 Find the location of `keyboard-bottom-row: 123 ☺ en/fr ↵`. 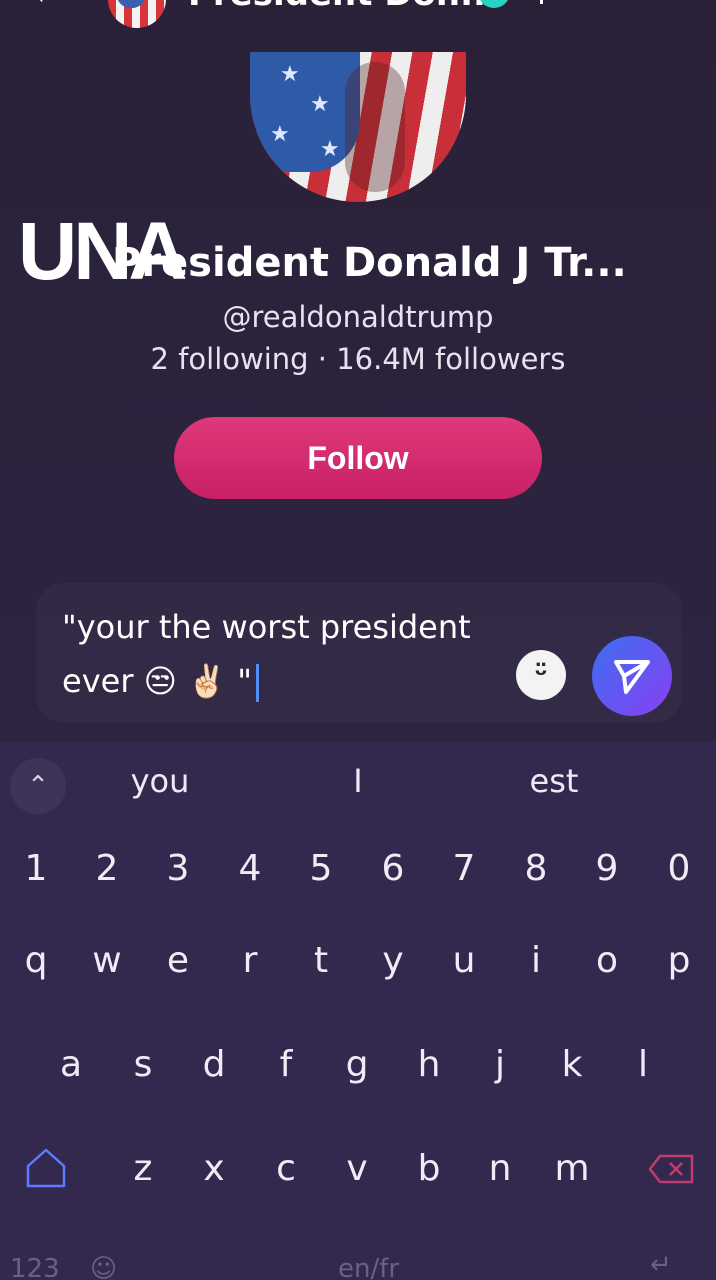

keyboard-bottom-row: 123 ☺ en/fr ↵ is located at coordinates (358, 1261).